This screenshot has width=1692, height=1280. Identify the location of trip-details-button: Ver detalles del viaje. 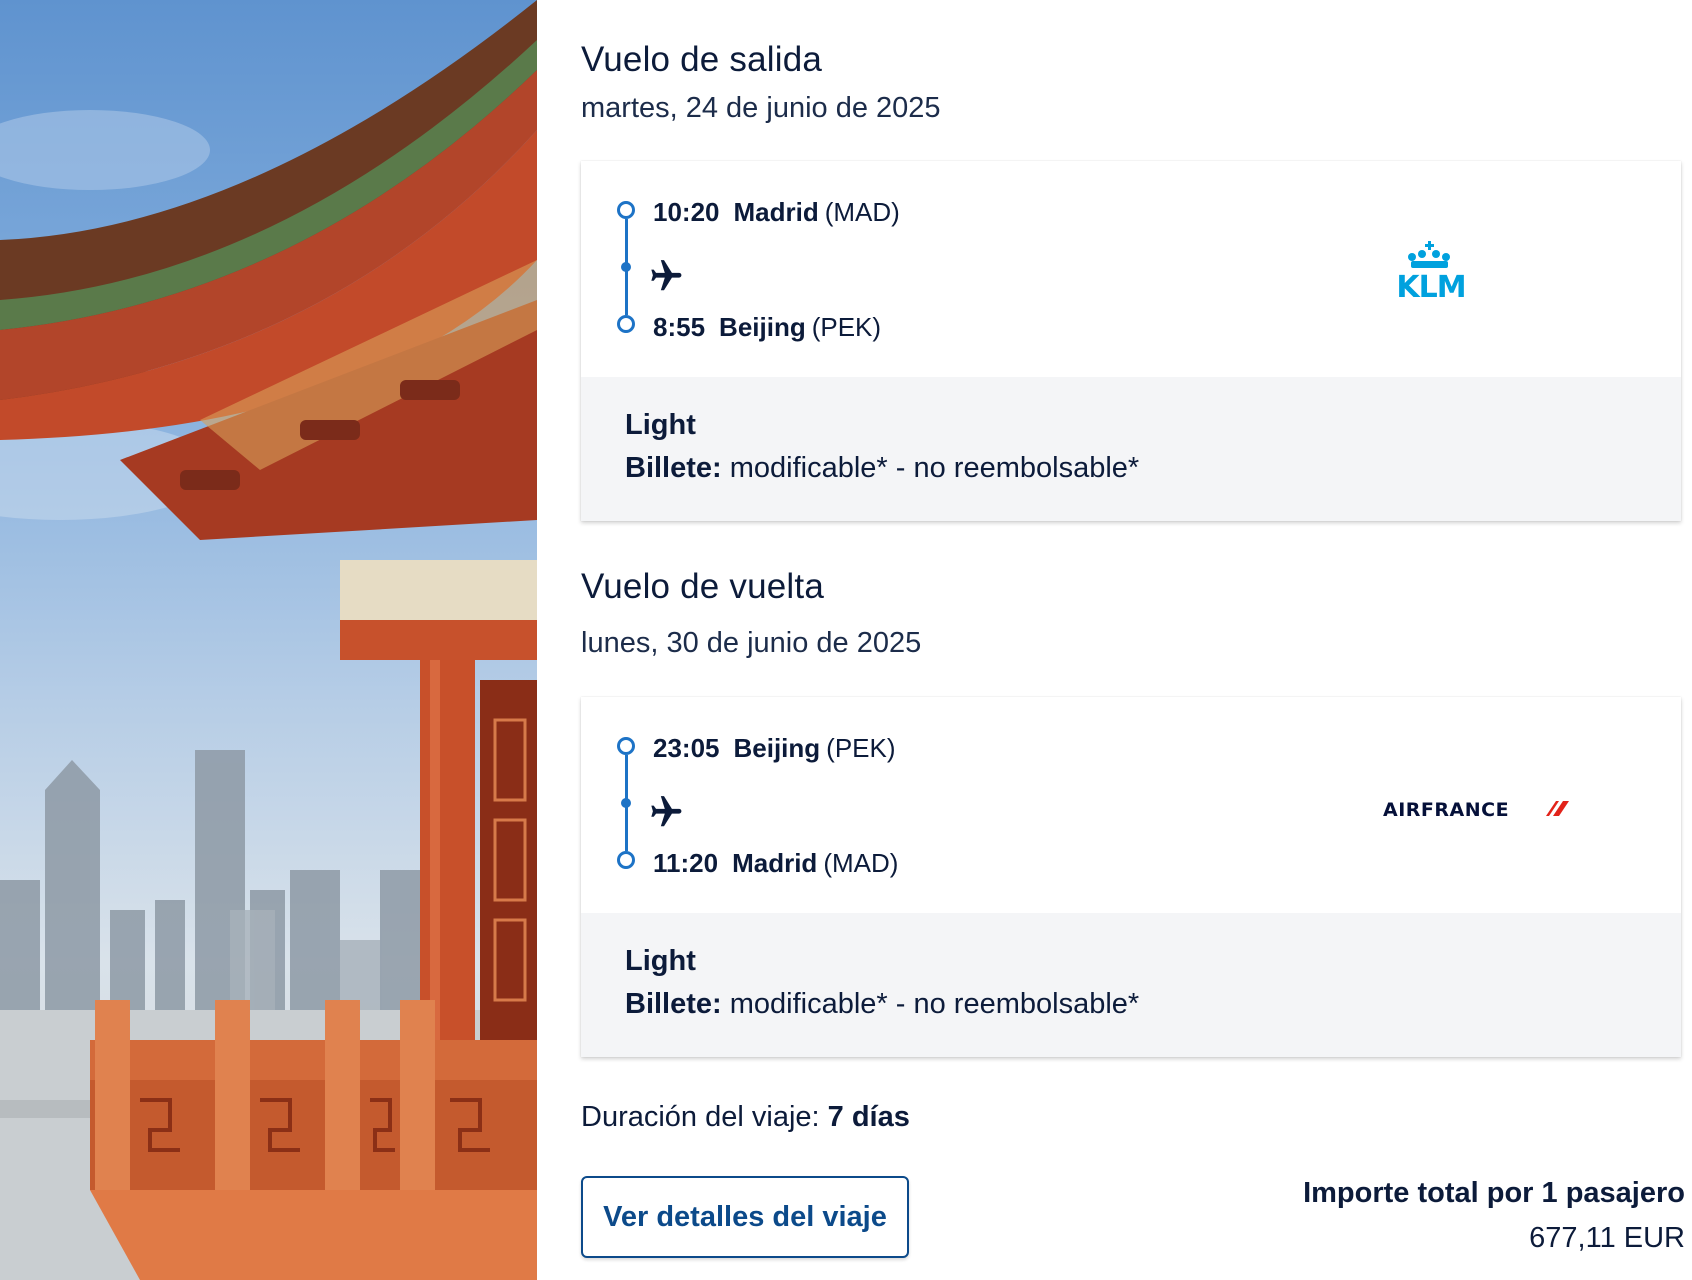
(745, 1217).